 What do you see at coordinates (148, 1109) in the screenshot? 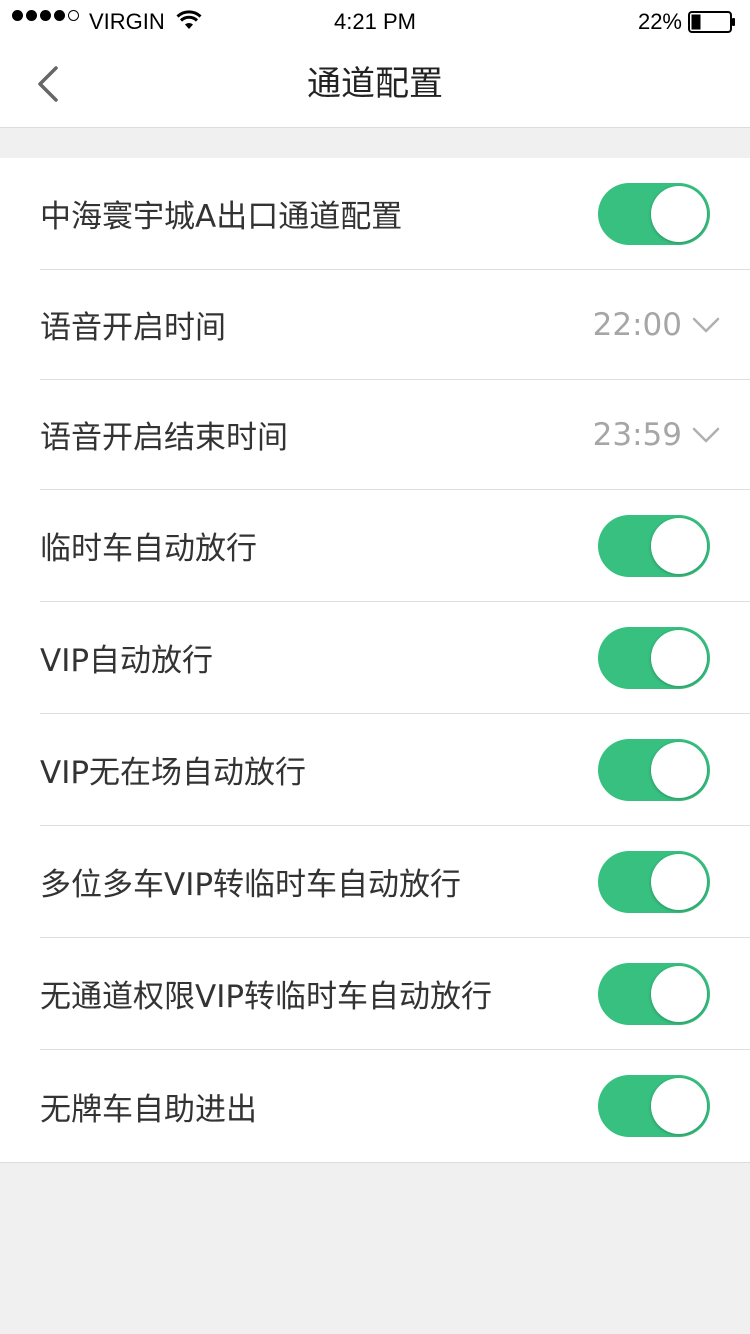
I see `setting-label: 无牌车自助进出` at bounding box center [148, 1109].